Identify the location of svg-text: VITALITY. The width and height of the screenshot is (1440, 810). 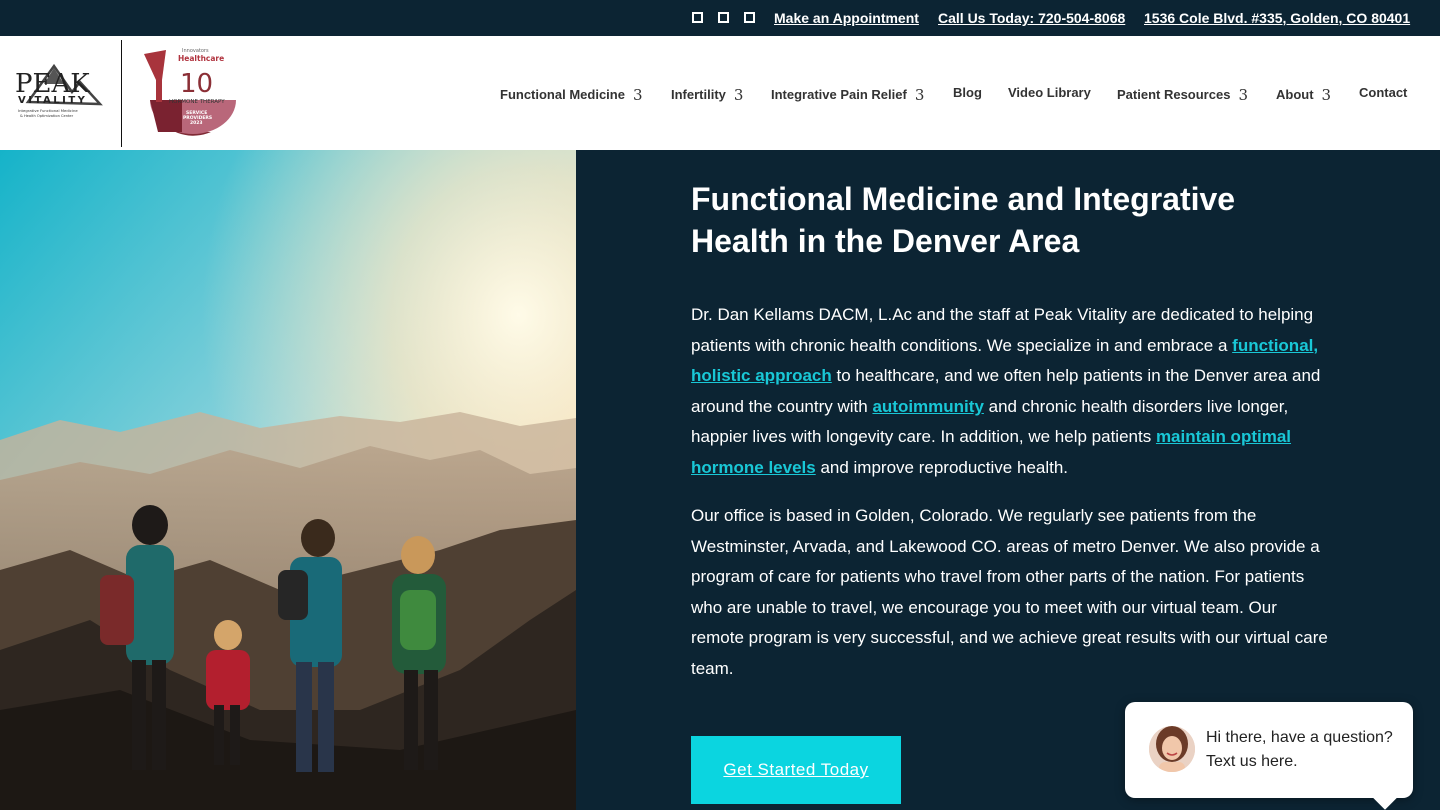
(52, 100).